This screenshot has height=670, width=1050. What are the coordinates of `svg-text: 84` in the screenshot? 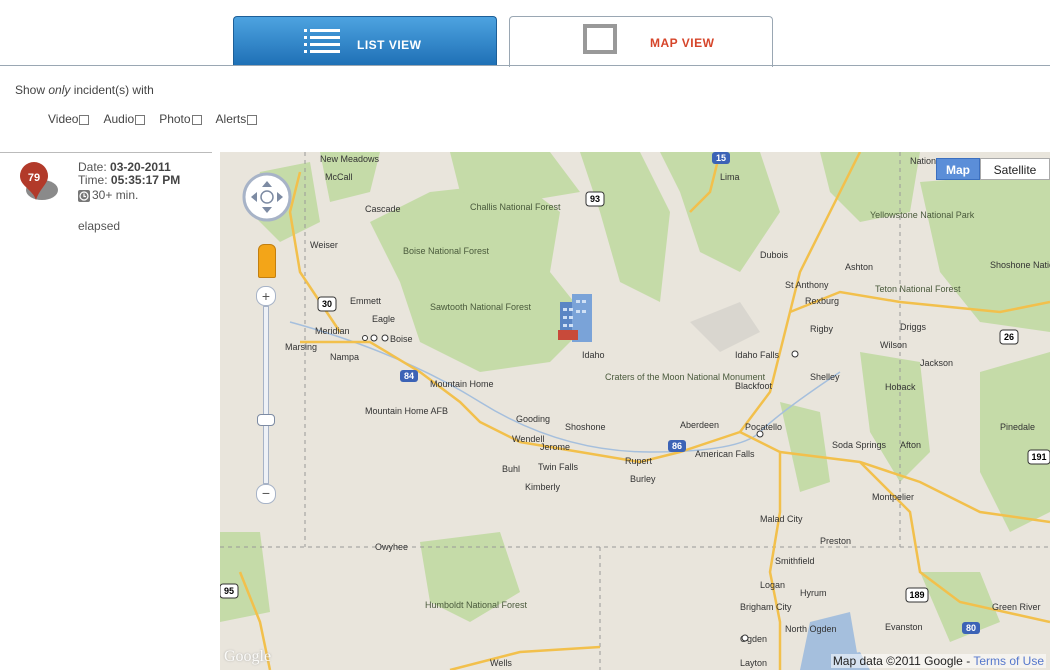 It's located at (409, 376).